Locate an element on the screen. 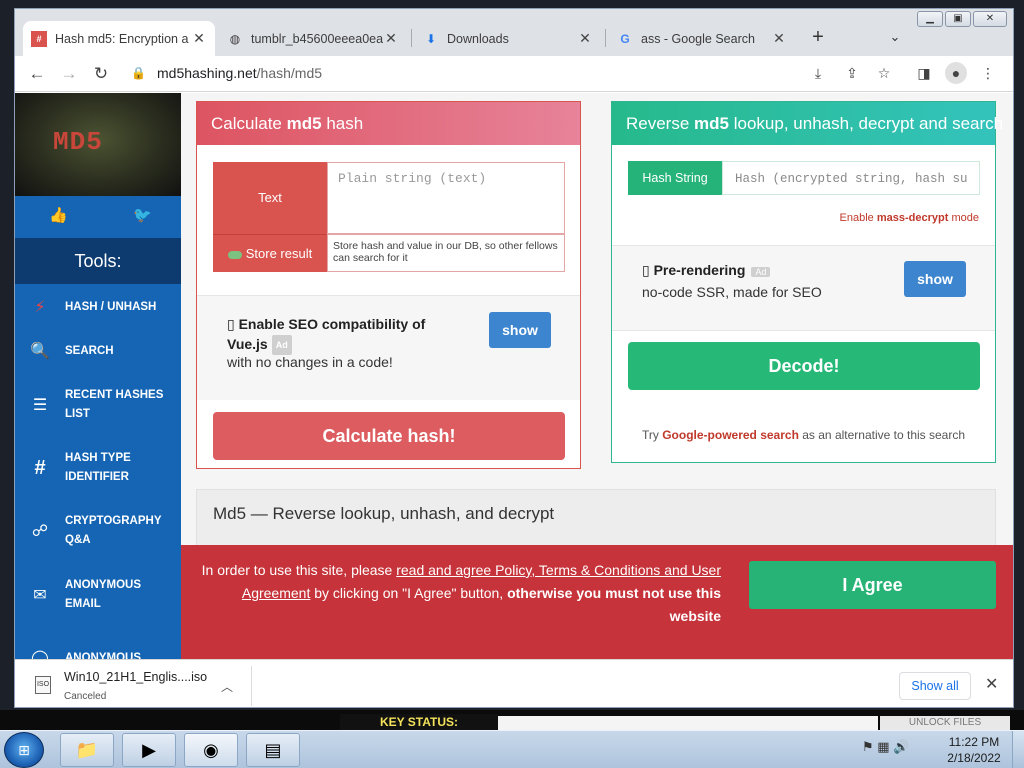 This screenshot has width=1024, height=768. list-icon: ☰ is located at coordinates (40, 405).